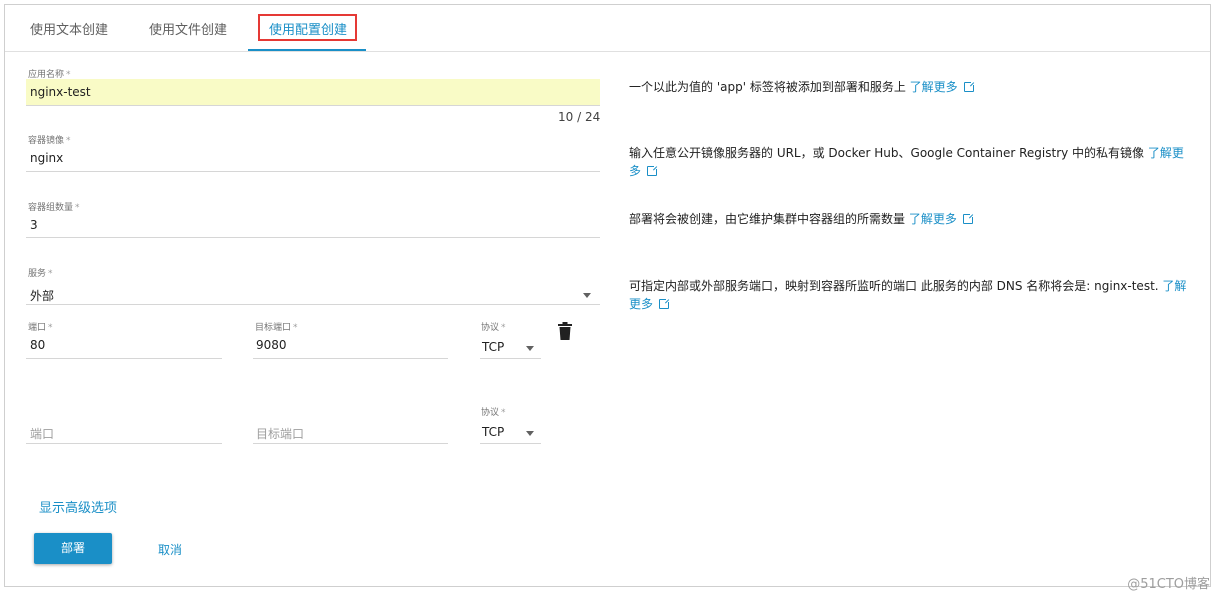  I want to click on port-input-empty: 端口, so click(42, 433).